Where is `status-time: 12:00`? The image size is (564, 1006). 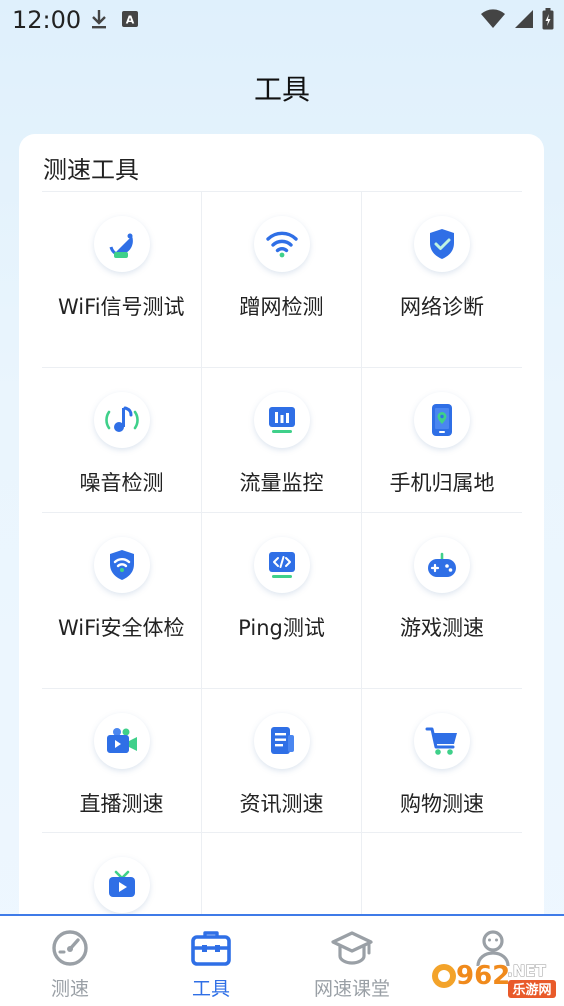 status-time: 12:00 is located at coordinates (47, 20).